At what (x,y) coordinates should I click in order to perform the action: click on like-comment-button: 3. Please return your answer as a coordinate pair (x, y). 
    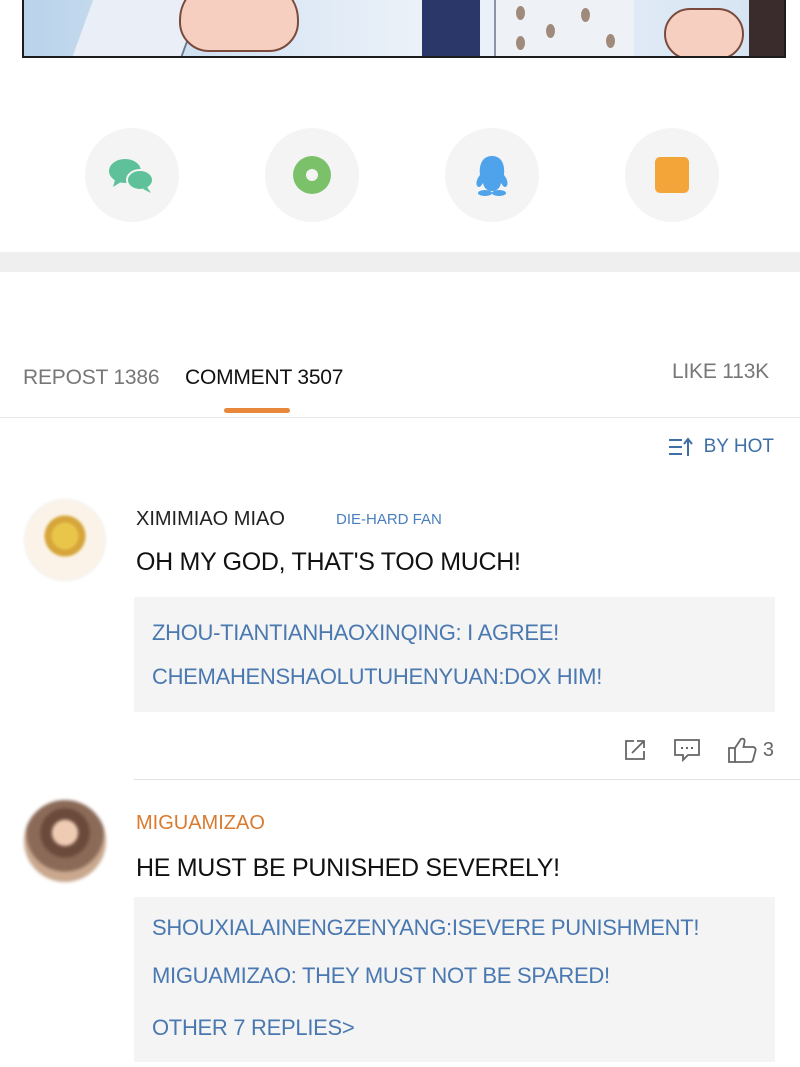
    Looking at the image, I should click on (750, 750).